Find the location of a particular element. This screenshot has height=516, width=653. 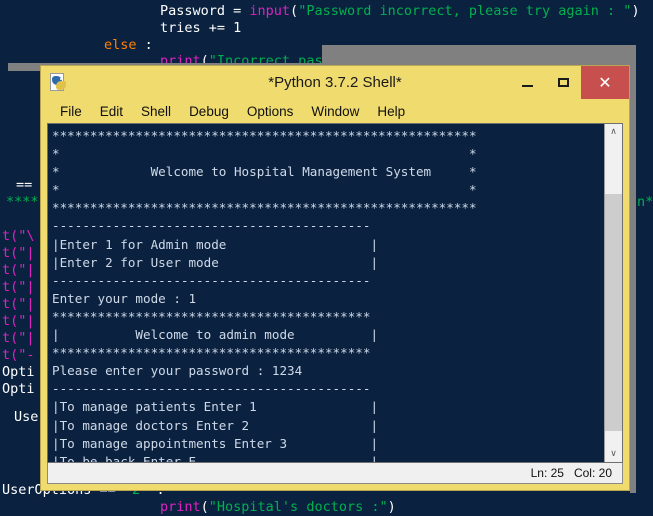

console-line: |To manage doctors Enter 2 | is located at coordinates (215, 425).